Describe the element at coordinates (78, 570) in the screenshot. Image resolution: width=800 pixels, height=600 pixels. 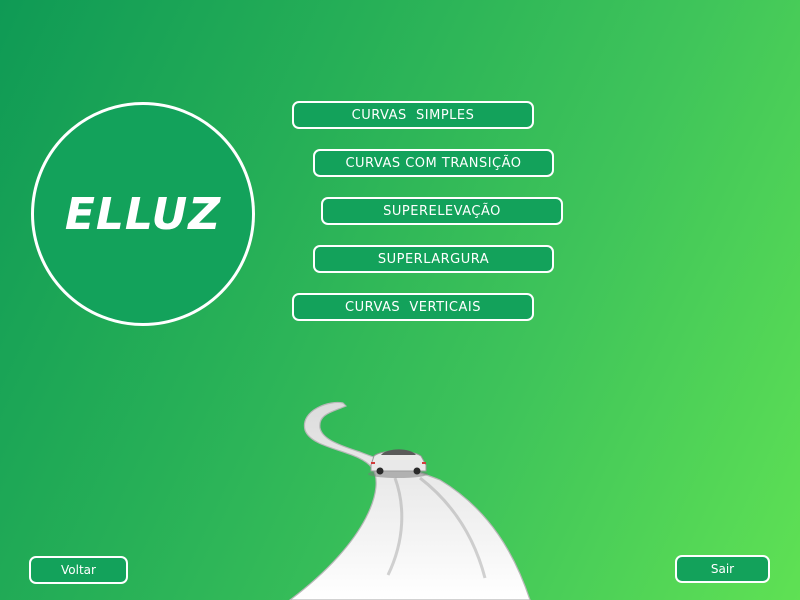
I see `voltar-button: Voltar` at that location.